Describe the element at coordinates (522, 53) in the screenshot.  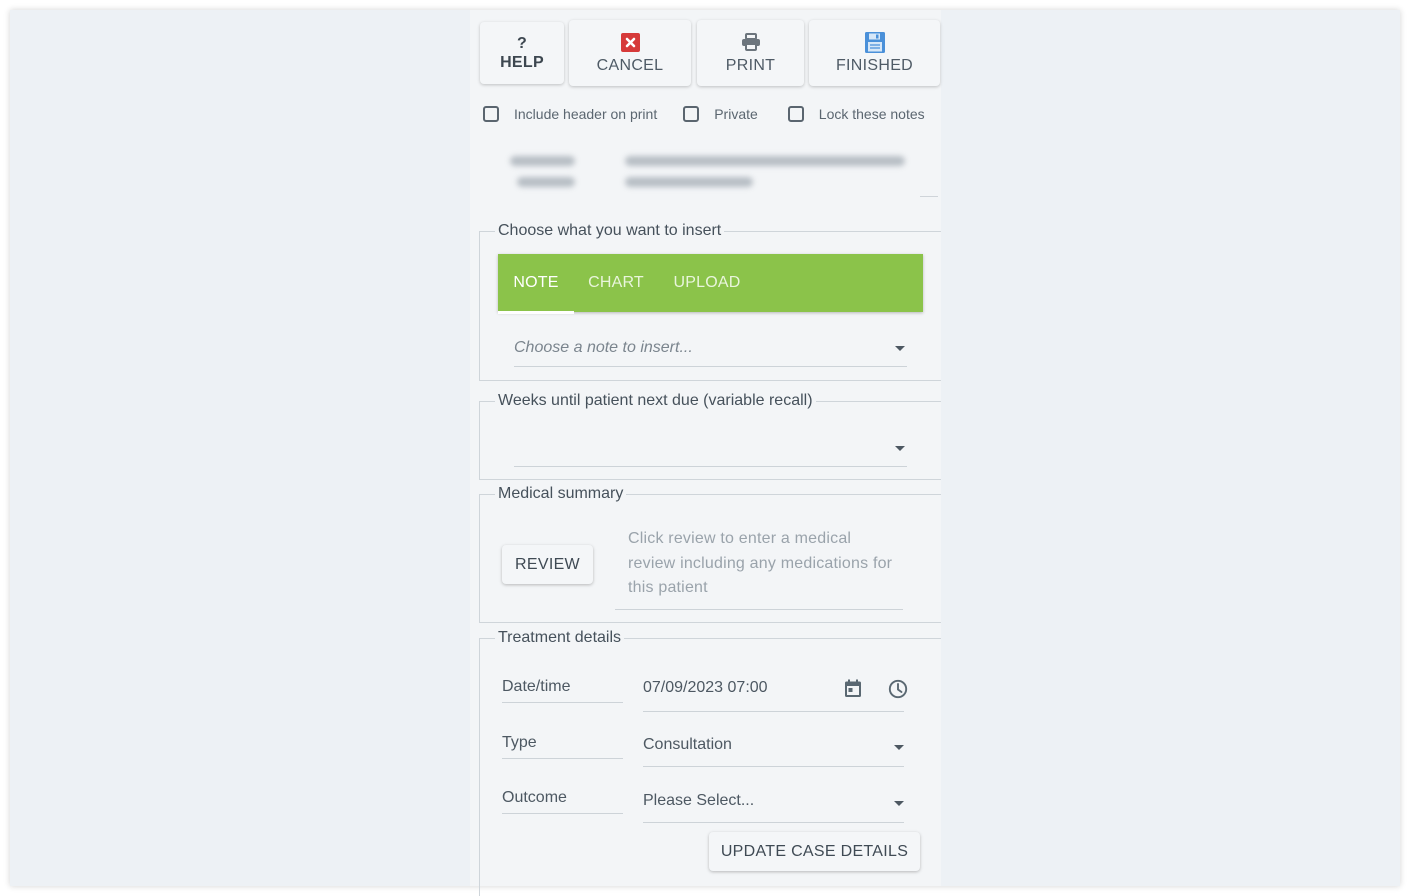
I see `help-button: ? HELP` at that location.